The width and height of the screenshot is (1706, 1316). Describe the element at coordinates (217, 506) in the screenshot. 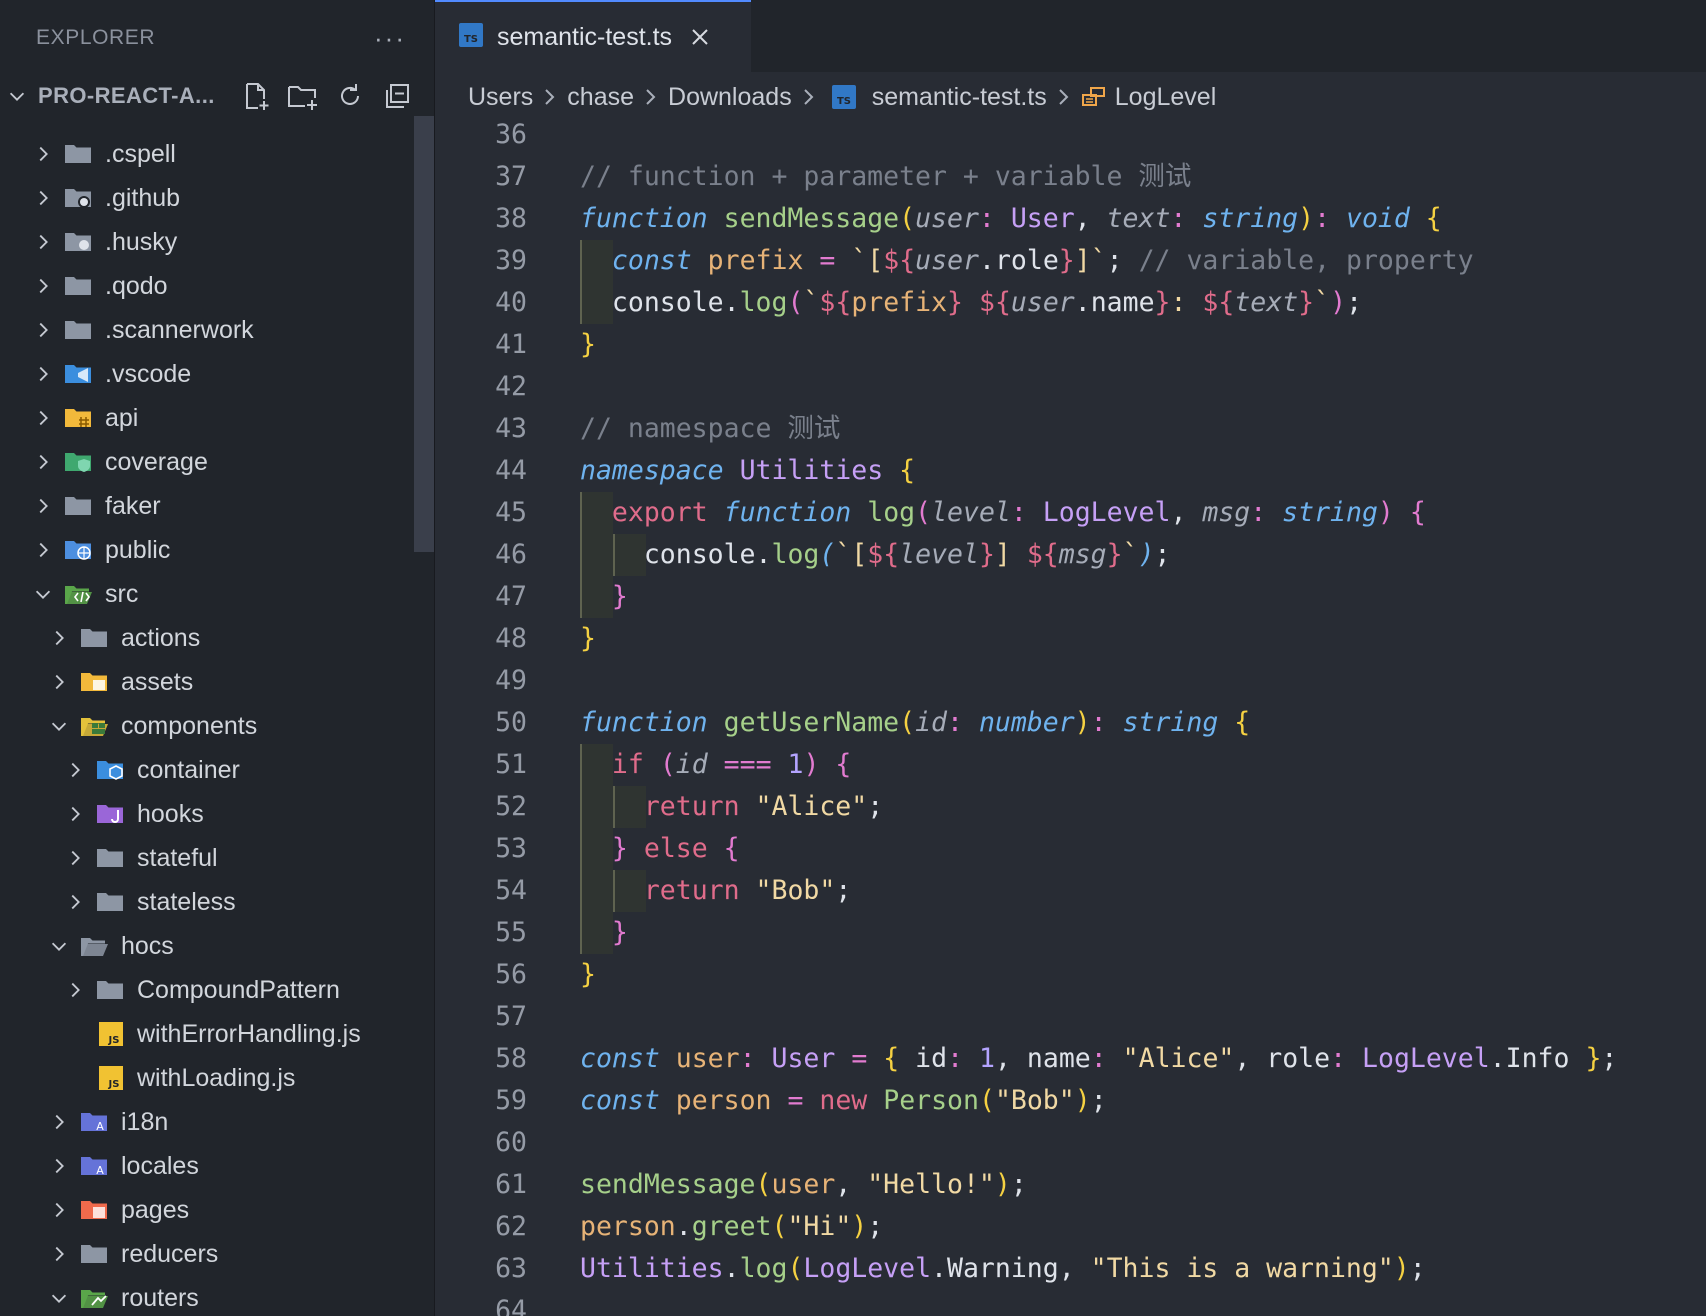

I see `folder-item: faker` at that location.